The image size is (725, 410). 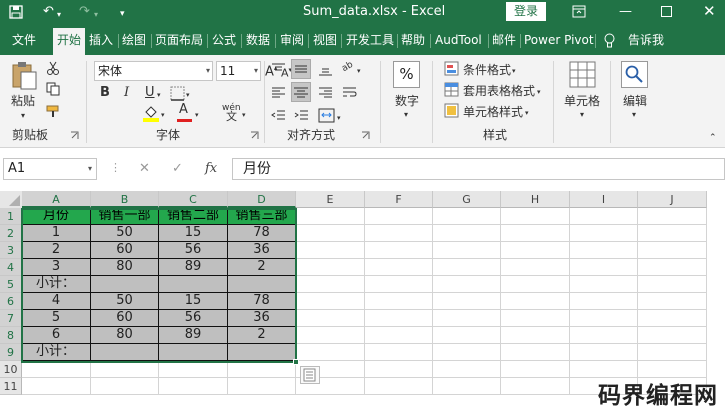 What do you see at coordinates (11, 318) in the screenshot?
I see `row-header-7: 7` at bounding box center [11, 318].